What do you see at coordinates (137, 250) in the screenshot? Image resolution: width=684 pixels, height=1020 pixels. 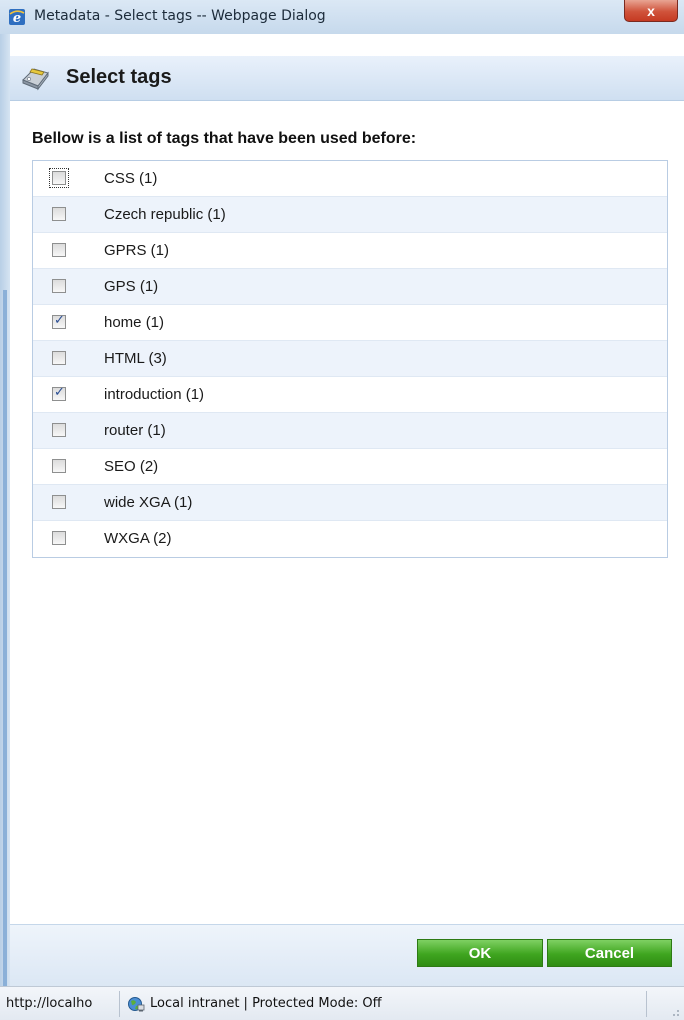 I see `tag-label: GPRS (1)` at bounding box center [137, 250].